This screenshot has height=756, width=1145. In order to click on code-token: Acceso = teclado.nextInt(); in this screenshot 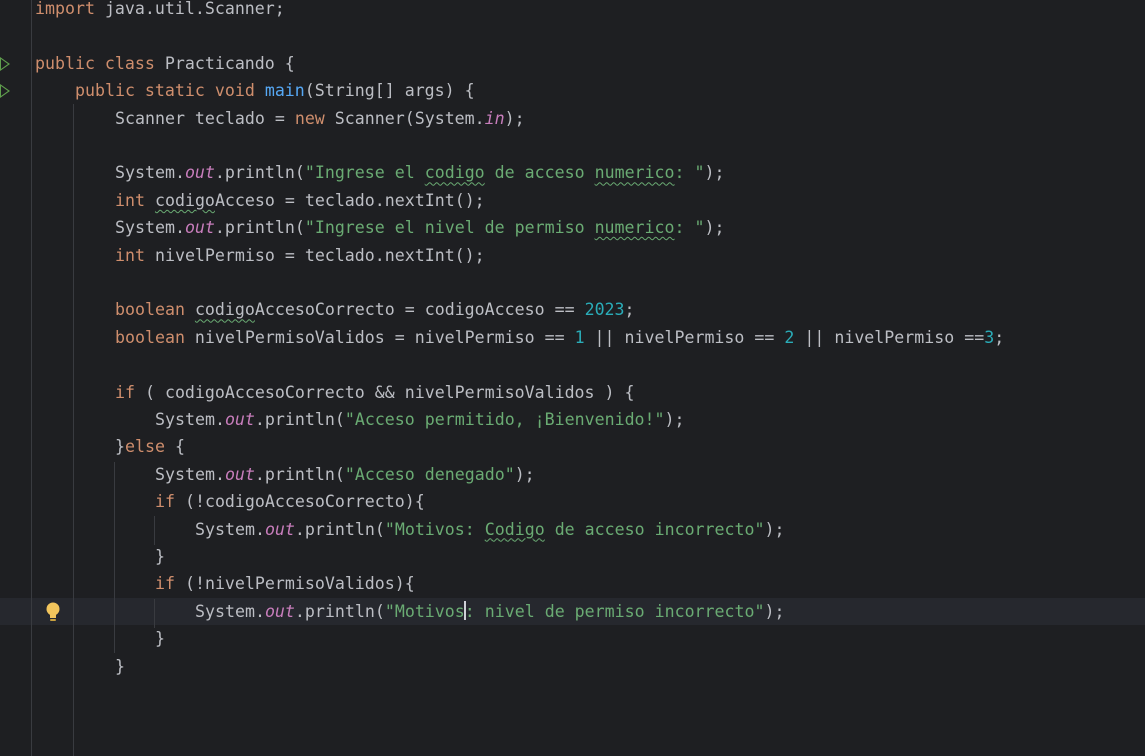, I will do `click(349, 200)`.